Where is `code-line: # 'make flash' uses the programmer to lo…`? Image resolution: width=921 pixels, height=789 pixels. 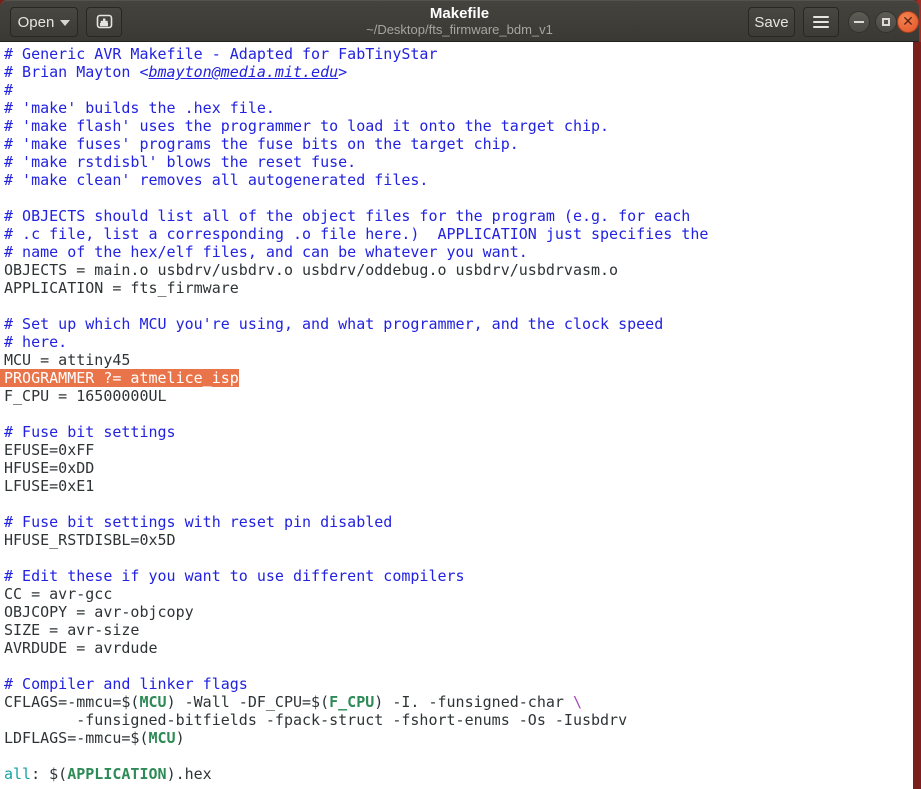
code-line: # 'make flash' uses the programmer to lo… is located at coordinates (458, 126).